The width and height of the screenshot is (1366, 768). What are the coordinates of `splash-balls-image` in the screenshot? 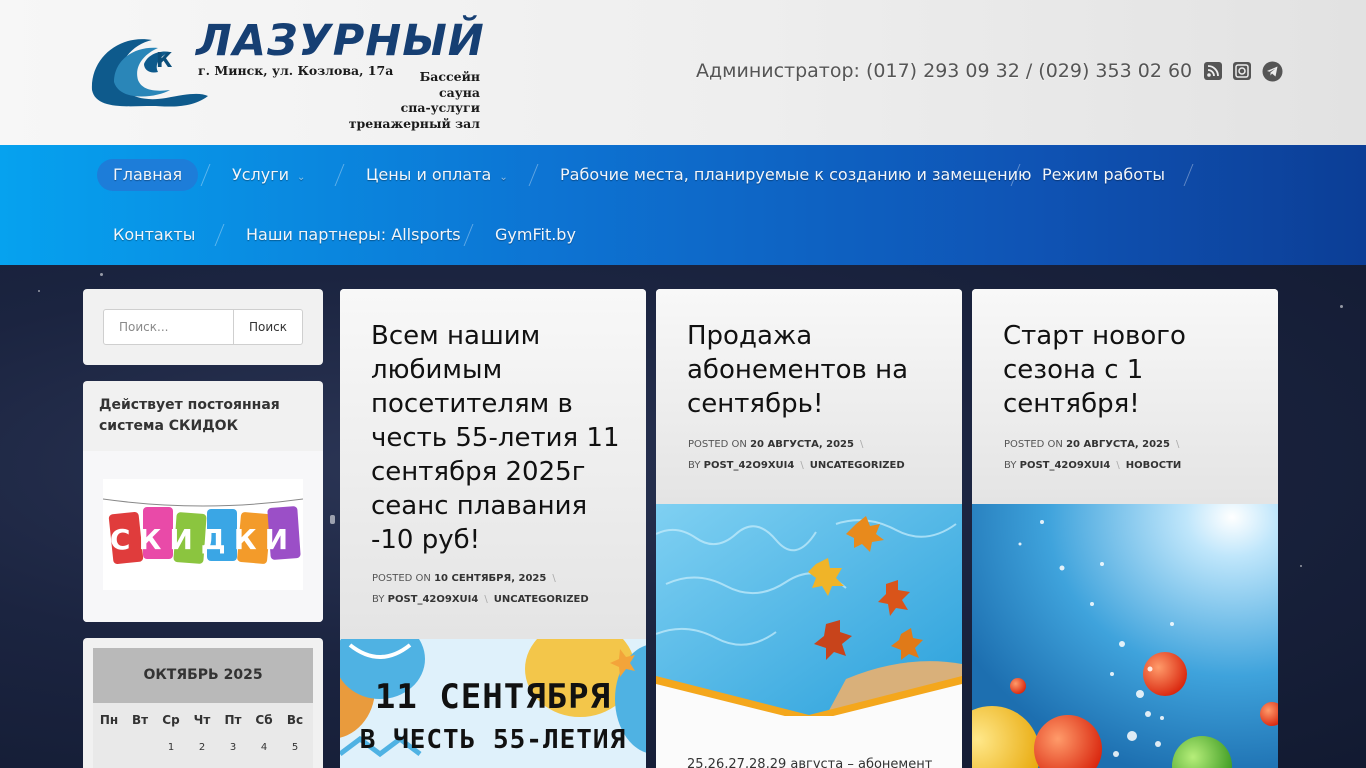 It's located at (1125, 636).